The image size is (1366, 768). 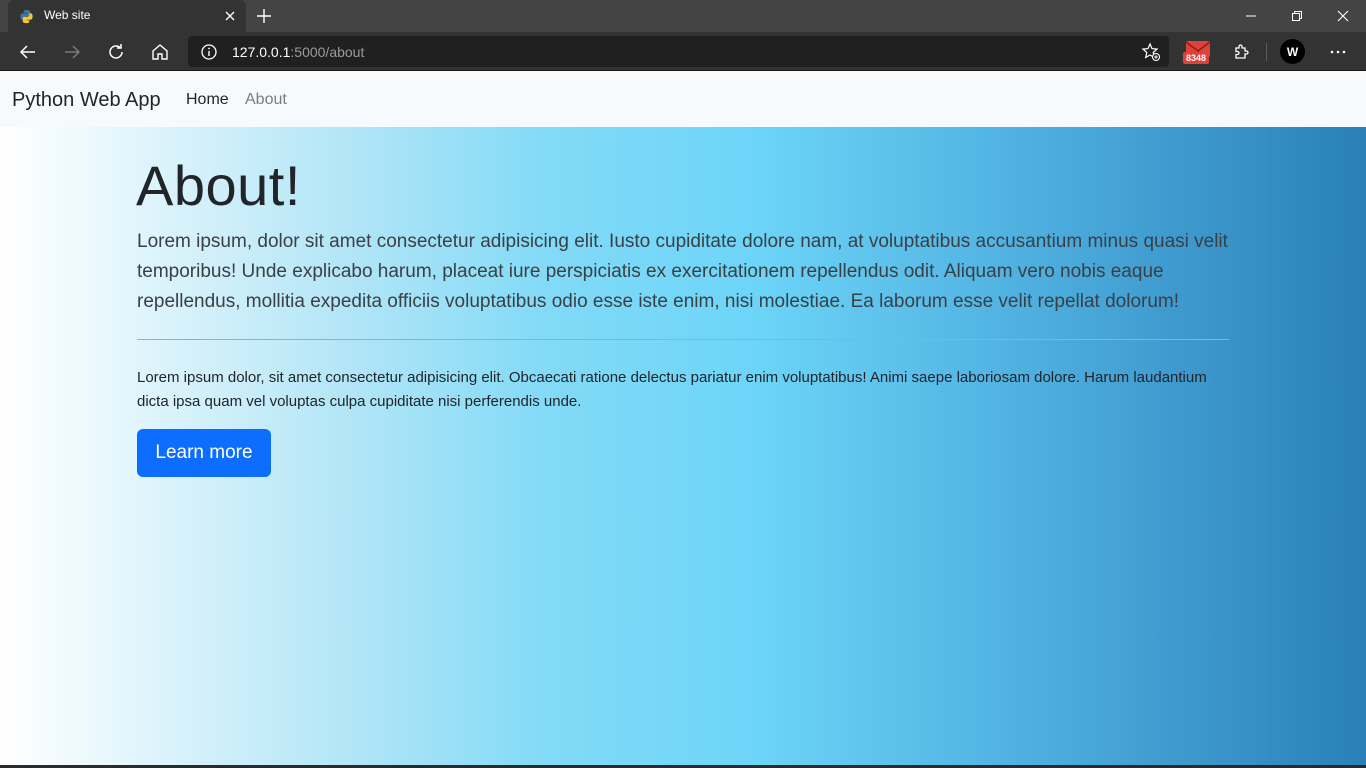 I want to click on new-tab-icon, so click(x=264, y=16).